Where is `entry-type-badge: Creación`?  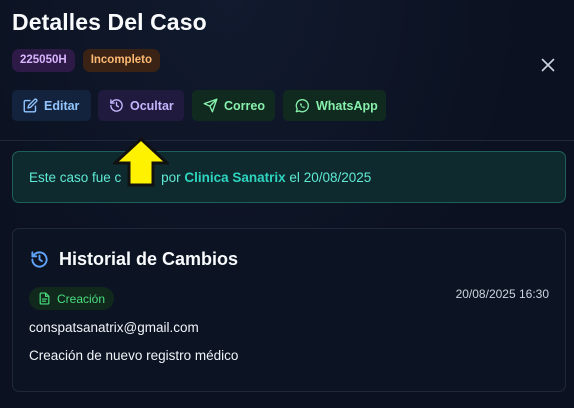 entry-type-badge: Creación is located at coordinates (72, 298).